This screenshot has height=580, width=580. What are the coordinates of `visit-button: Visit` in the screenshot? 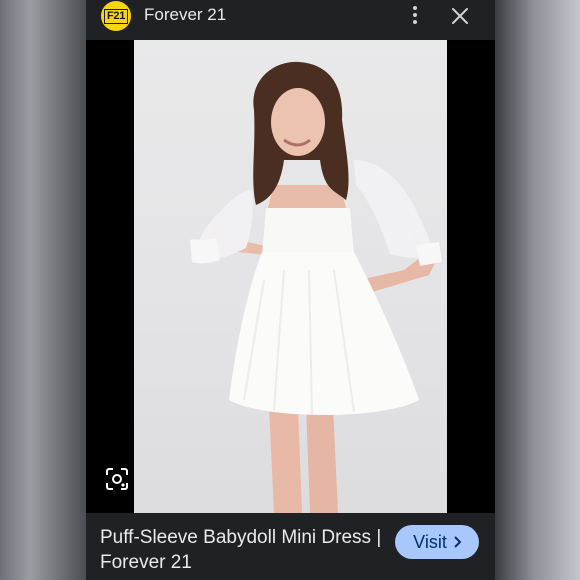 It's located at (437, 542).